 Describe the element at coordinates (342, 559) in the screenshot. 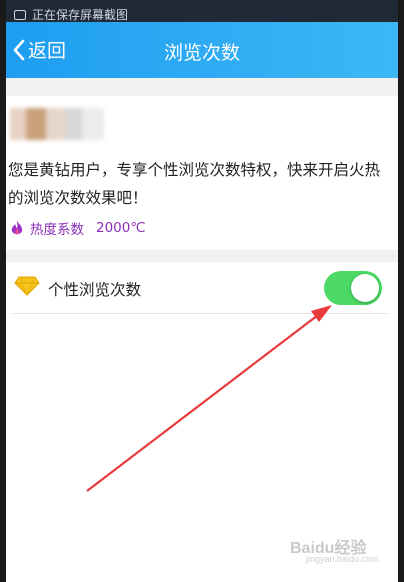

I see `watermark-url: jingyan.baidu.com` at that location.